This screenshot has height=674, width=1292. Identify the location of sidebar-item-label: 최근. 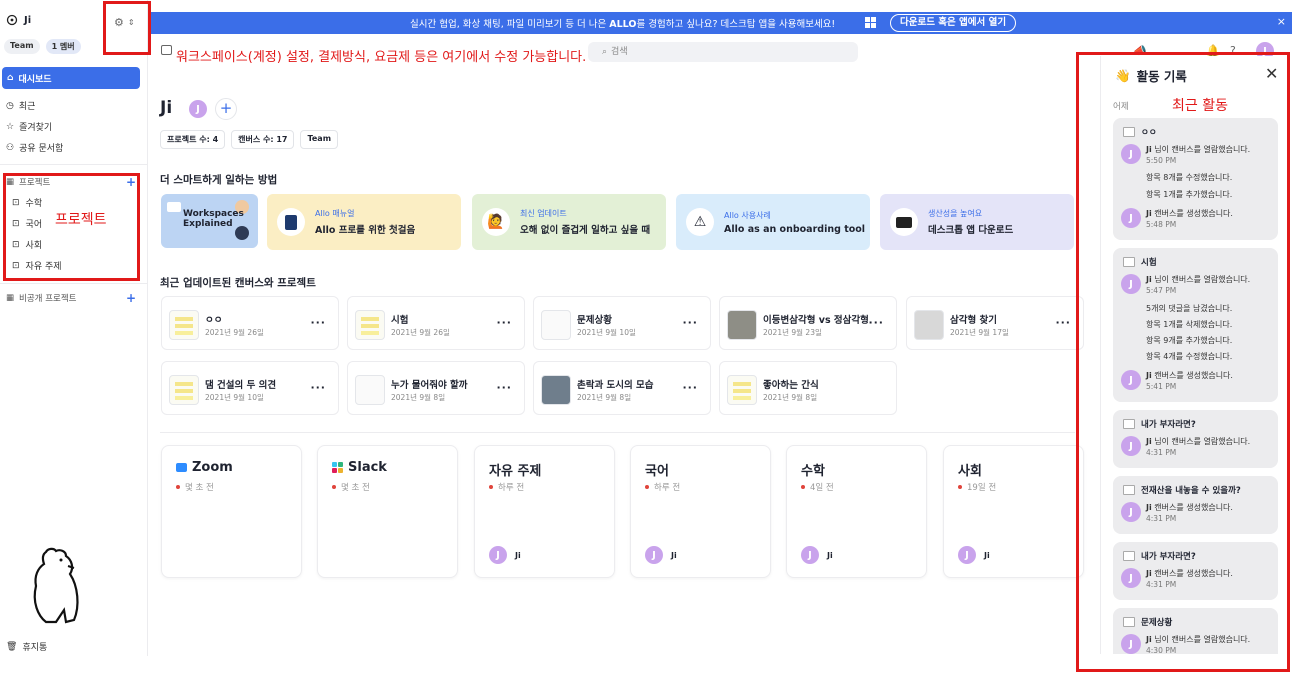
(27, 107).